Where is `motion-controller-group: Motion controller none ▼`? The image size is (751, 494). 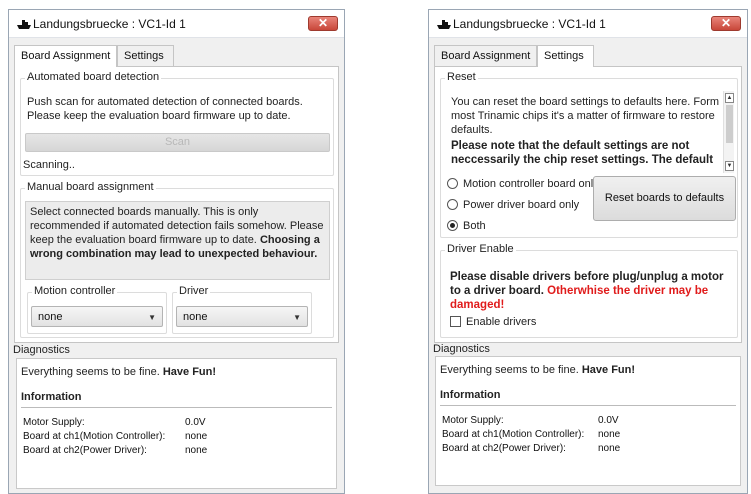 motion-controller-group: Motion controller none ▼ is located at coordinates (97, 309).